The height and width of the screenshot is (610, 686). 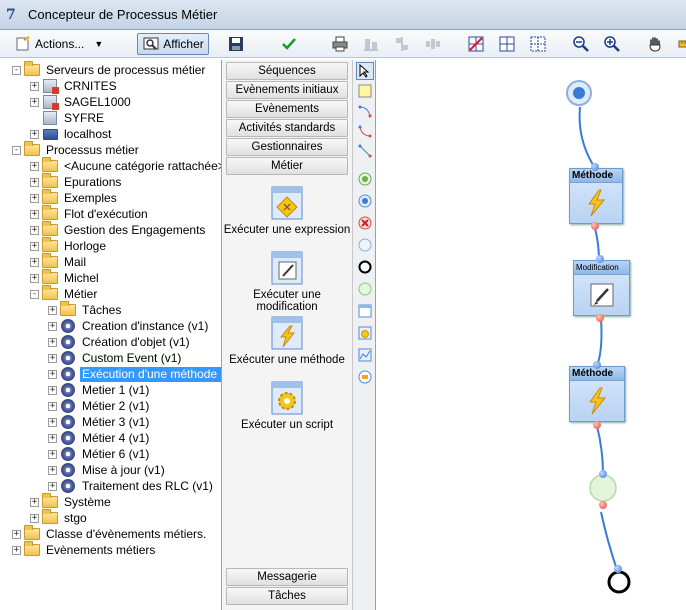 What do you see at coordinates (287, 282) in the screenshot?
I see `palette-item: Exécuter une modification` at bounding box center [287, 282].